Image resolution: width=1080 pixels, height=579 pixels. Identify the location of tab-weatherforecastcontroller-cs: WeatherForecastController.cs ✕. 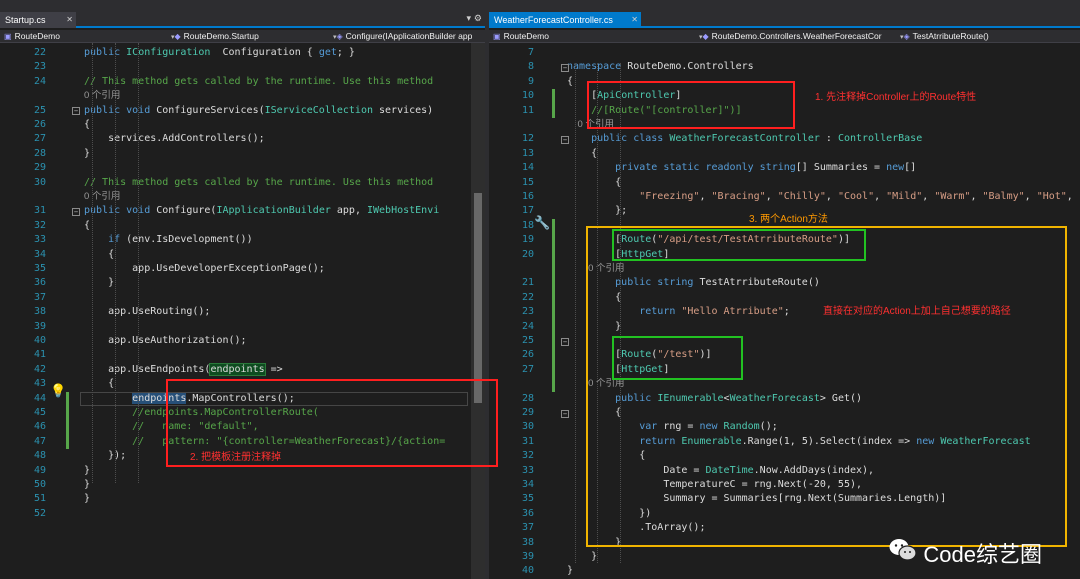
(565, 20).